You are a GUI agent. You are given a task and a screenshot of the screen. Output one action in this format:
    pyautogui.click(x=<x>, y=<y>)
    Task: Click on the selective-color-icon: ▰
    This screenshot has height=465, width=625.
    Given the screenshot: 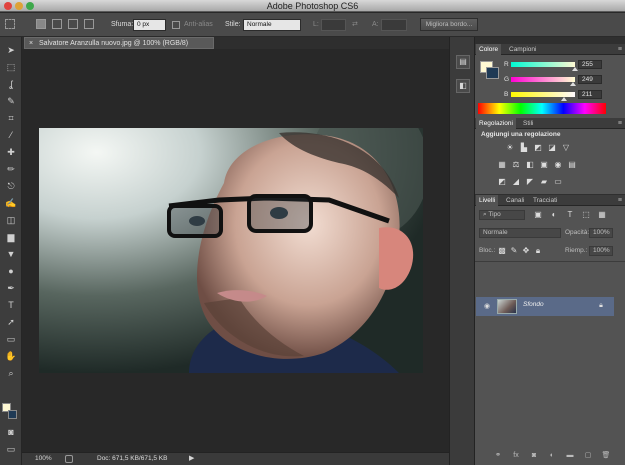 What is the action you would take?
    pyautogui.click(x=544, y=182)
    